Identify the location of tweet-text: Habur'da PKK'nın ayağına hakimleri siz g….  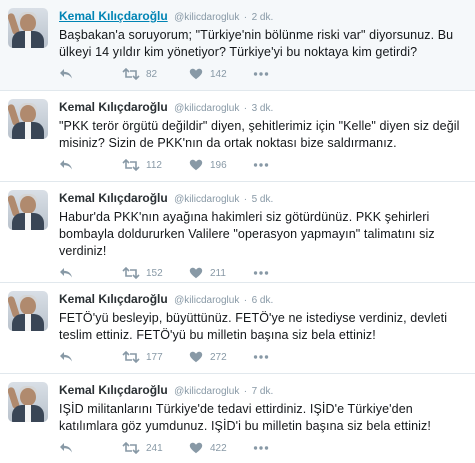
(247, 234).